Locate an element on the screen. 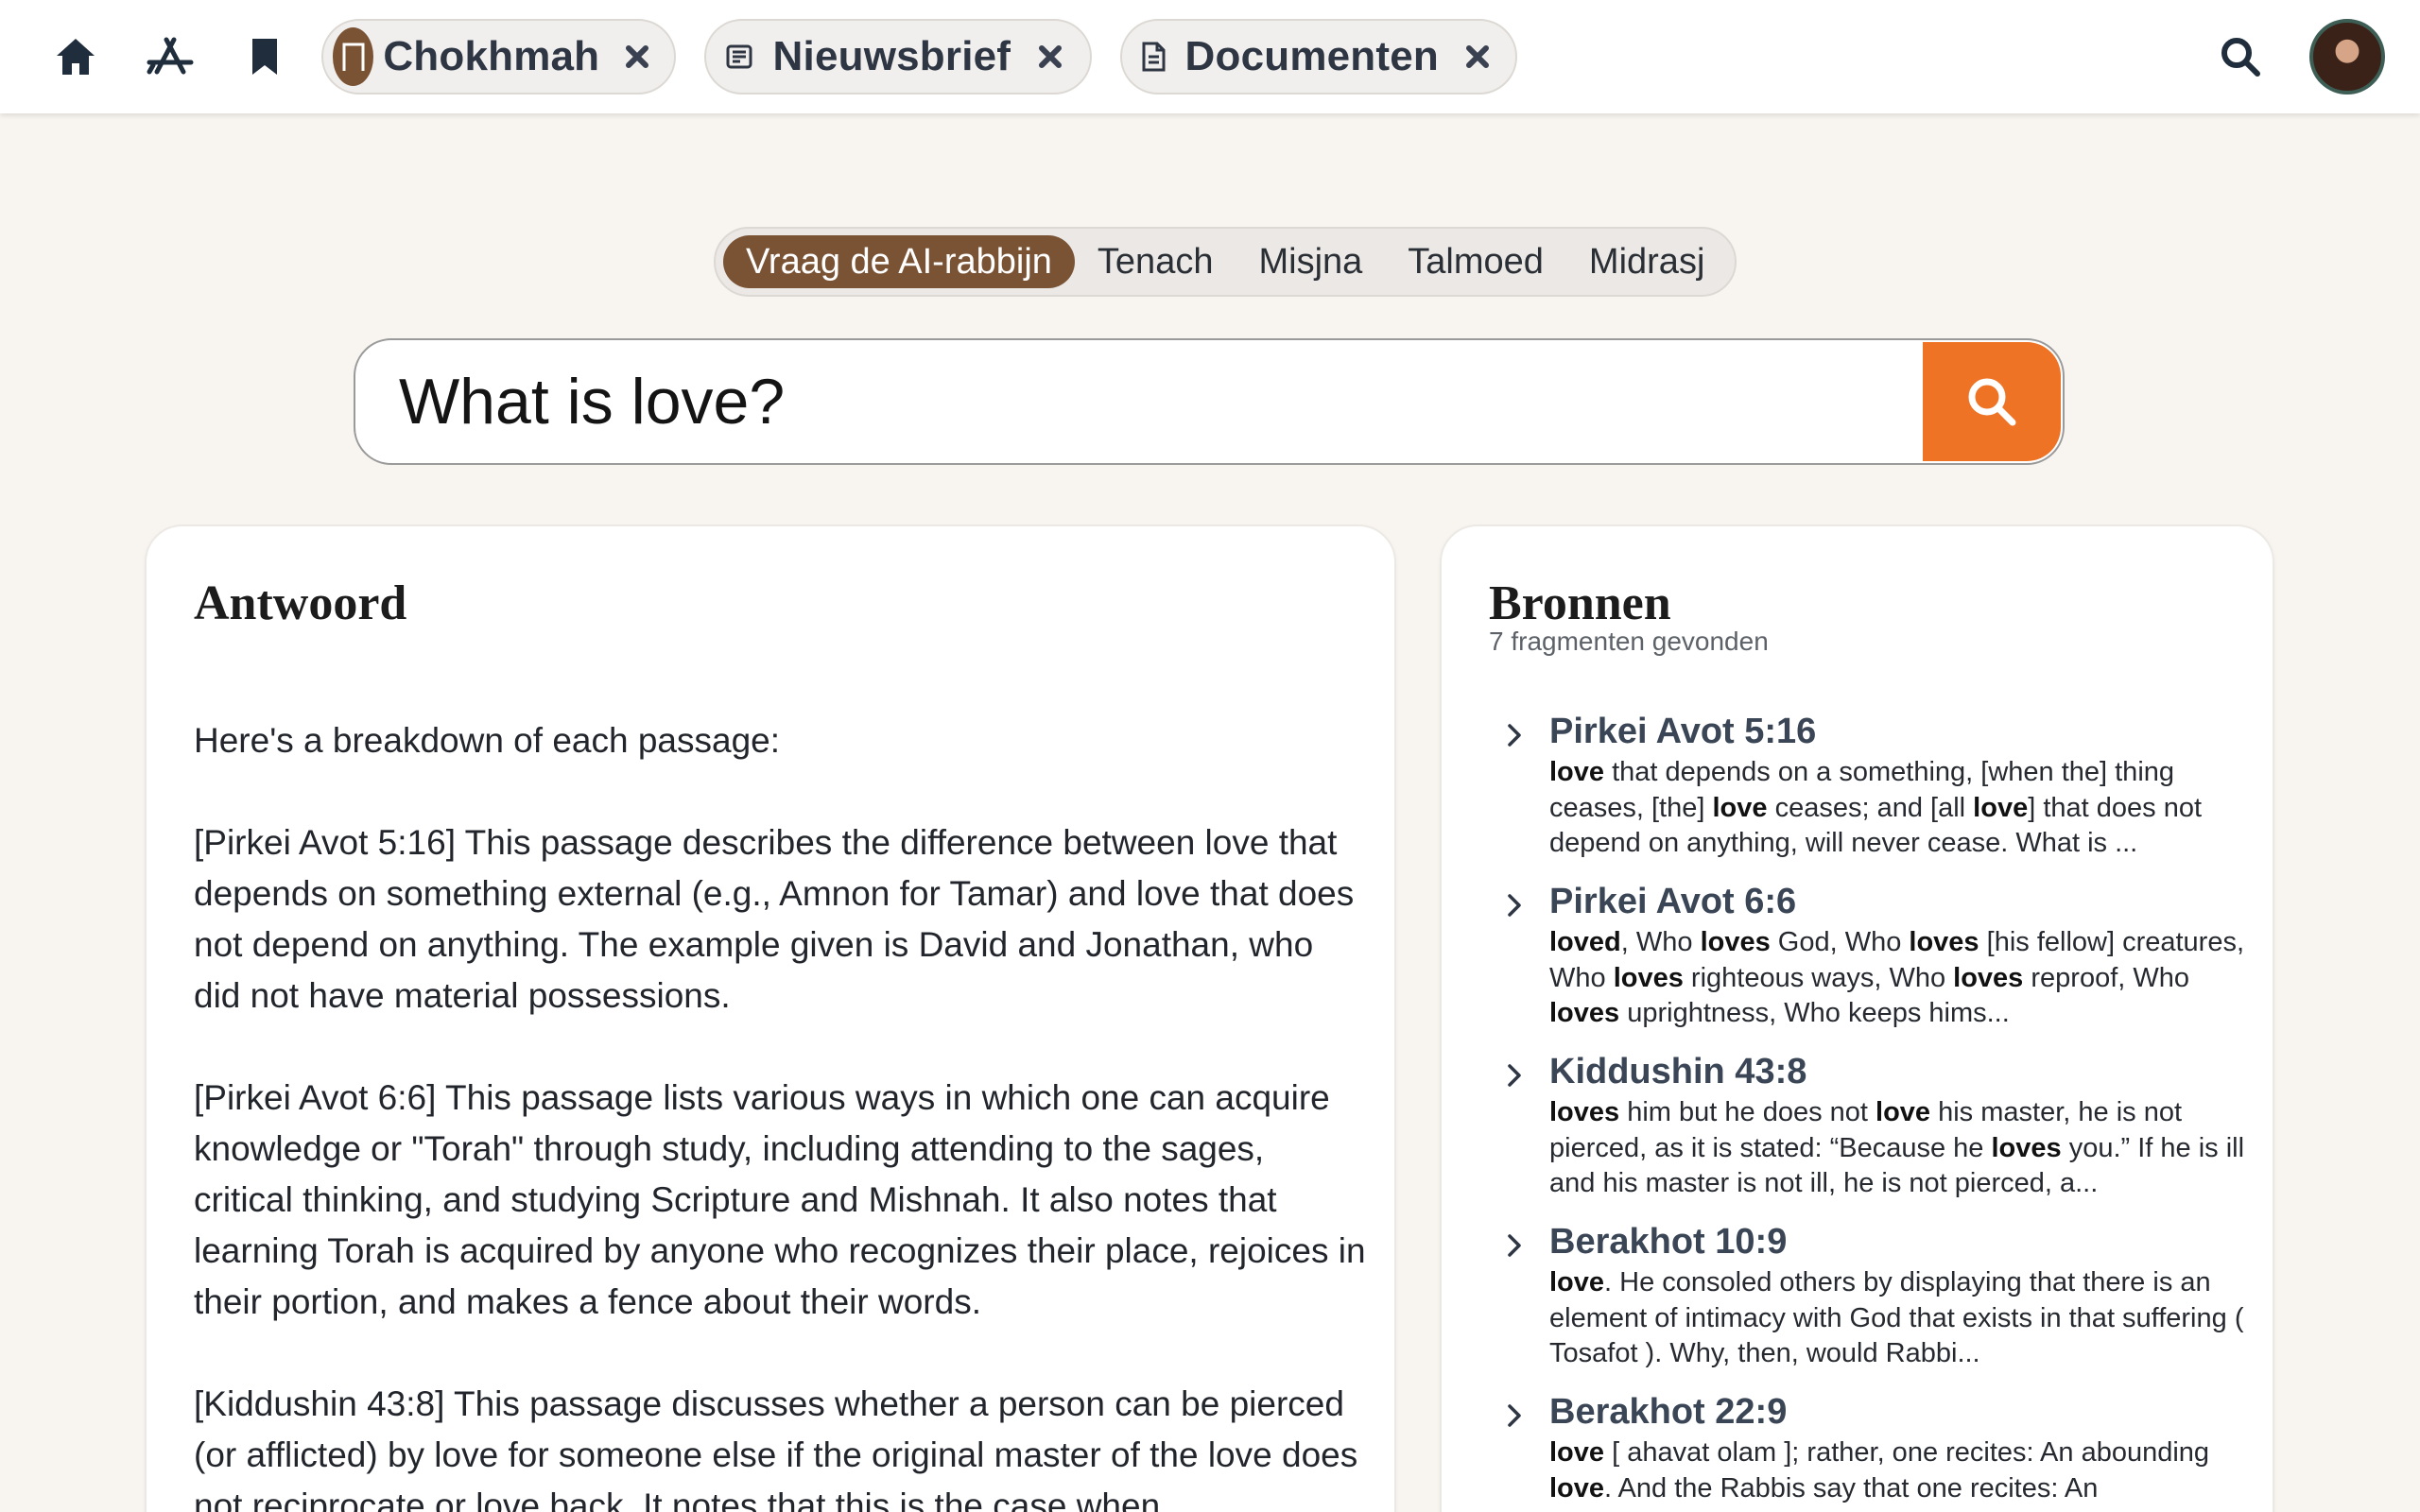  home-icon is located at coordinates (75, 56).